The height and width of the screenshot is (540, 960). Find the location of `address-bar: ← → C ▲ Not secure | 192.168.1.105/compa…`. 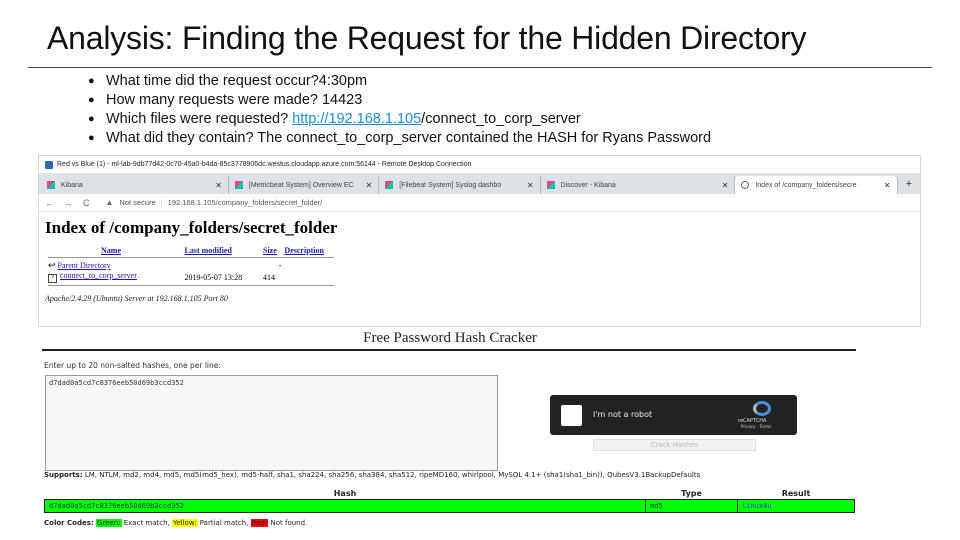

address-bar: ← → C ▲ Not secure | 192.168.1.105/compa… is located at coordinates (479, 203).